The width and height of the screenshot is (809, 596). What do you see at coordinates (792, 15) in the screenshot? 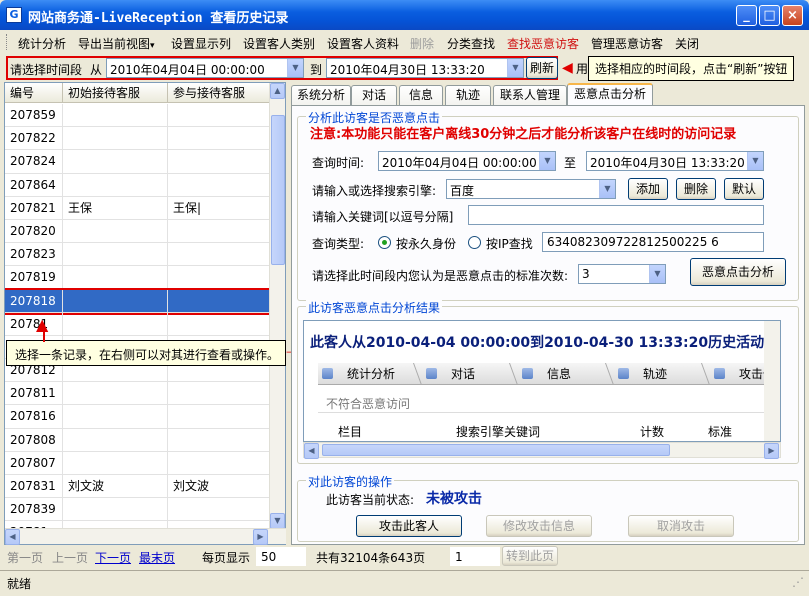
I see `close-button: ×` at bounding box center [792, 15].